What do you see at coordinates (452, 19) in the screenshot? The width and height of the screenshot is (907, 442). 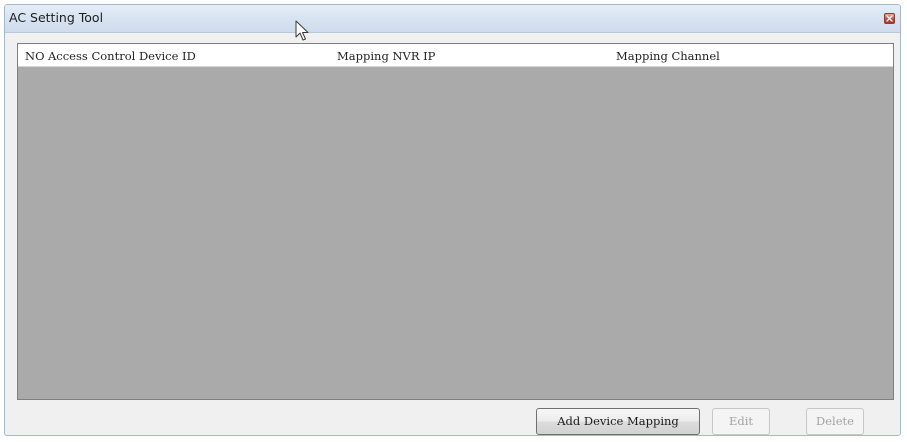 I see `title-bar: AC Setting Tool` at bounding box center [452, 19].